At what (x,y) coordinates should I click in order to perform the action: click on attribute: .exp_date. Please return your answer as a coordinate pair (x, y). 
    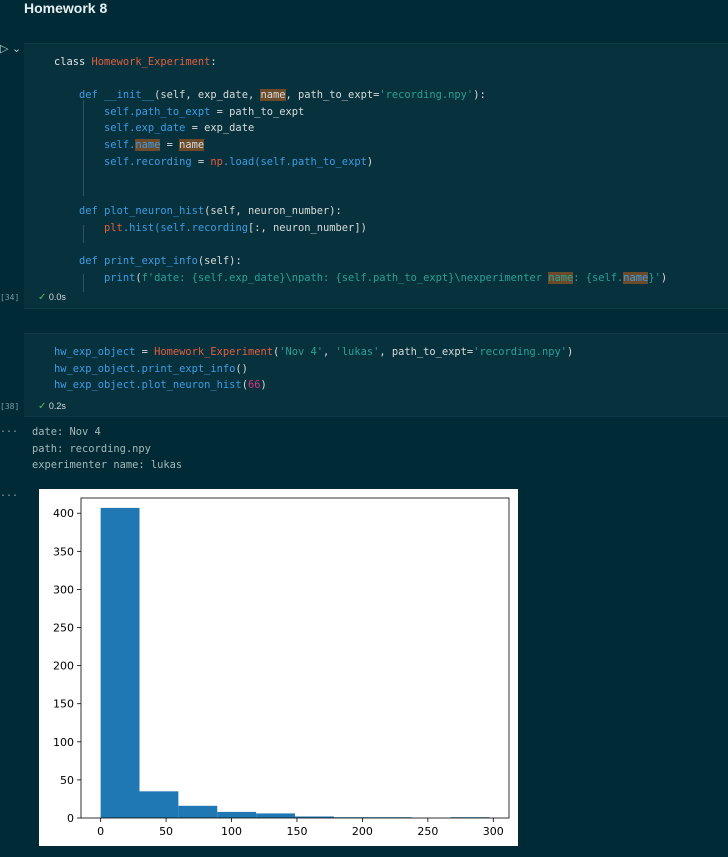
    Looking at the image, I should click on (157, 128).